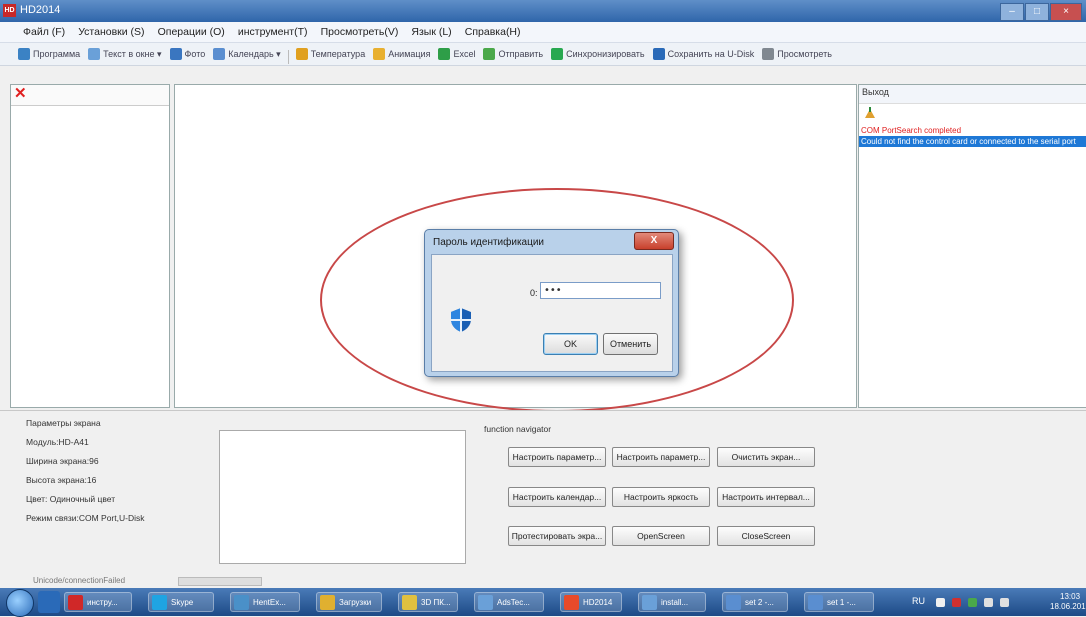  I want to click on taskbar-task-label: Skype, so click(182, 602).